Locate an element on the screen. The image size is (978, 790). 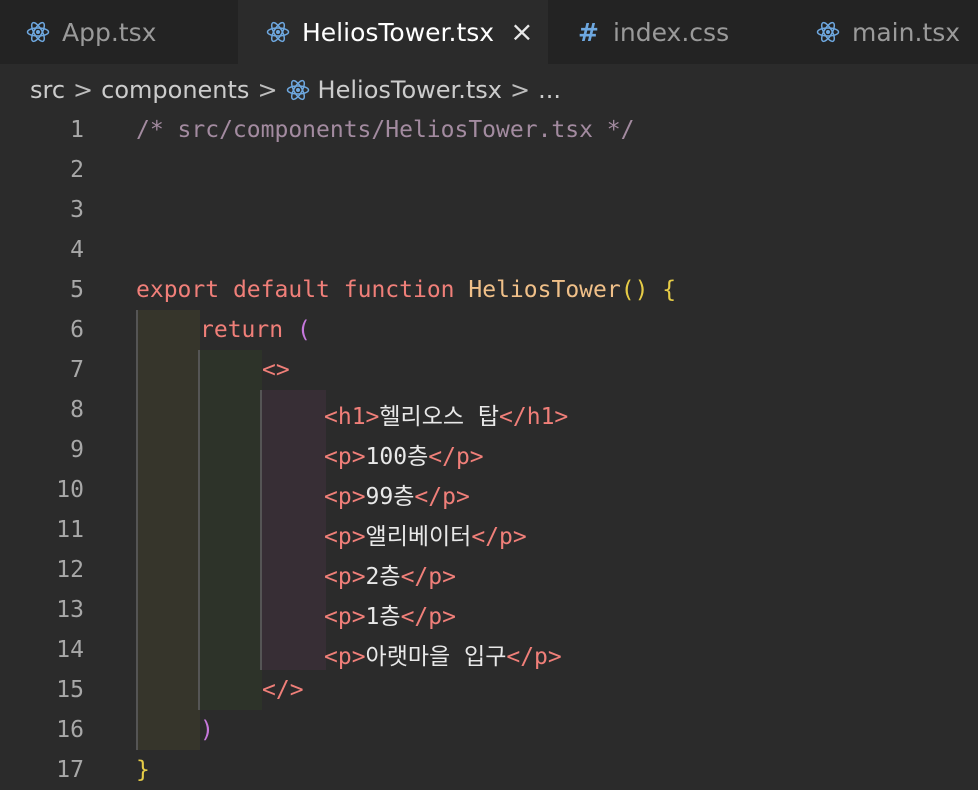
code-line-16: ) is located at coordinates (207, 730).